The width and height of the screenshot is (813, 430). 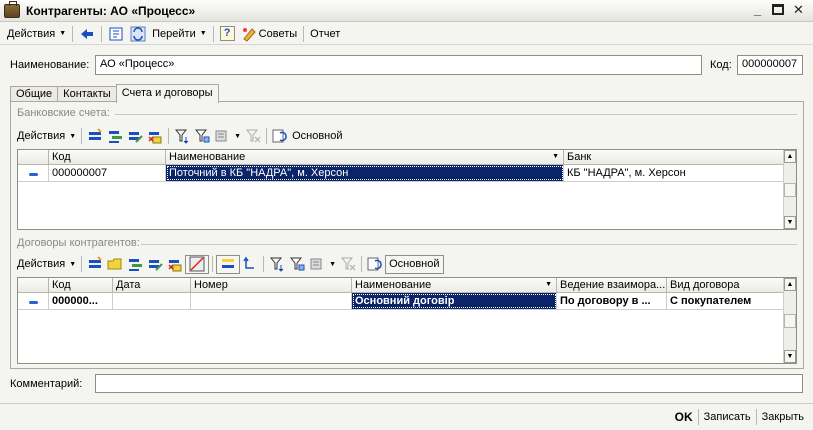 What do you see at coordinates (33, 173) in the screenshot?
I see `row-marker-icon` at bounding box center [33, 173].